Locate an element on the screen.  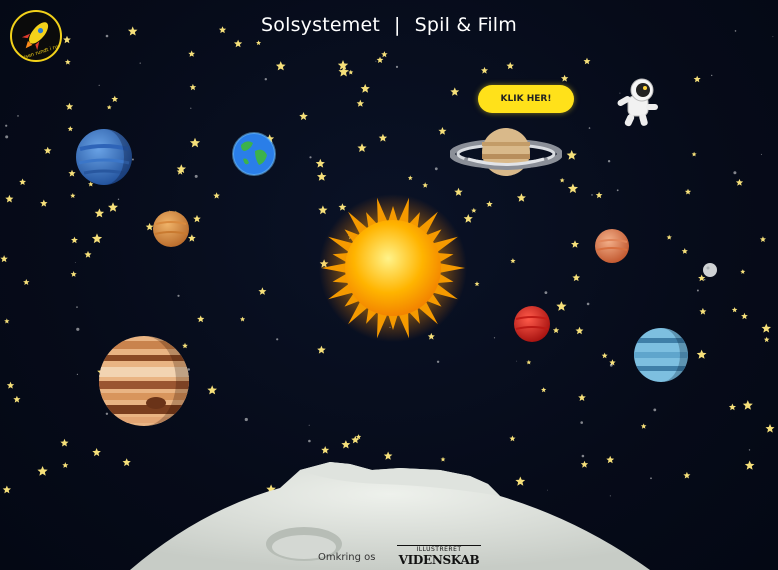
about-us-link: Omkring os is located at coordinates (347, 557).